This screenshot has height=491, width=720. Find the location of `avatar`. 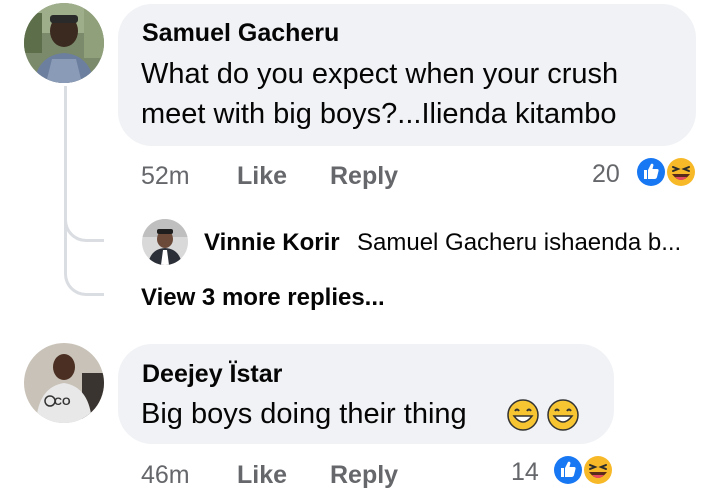

avatar is located at coordinates (64, 43).